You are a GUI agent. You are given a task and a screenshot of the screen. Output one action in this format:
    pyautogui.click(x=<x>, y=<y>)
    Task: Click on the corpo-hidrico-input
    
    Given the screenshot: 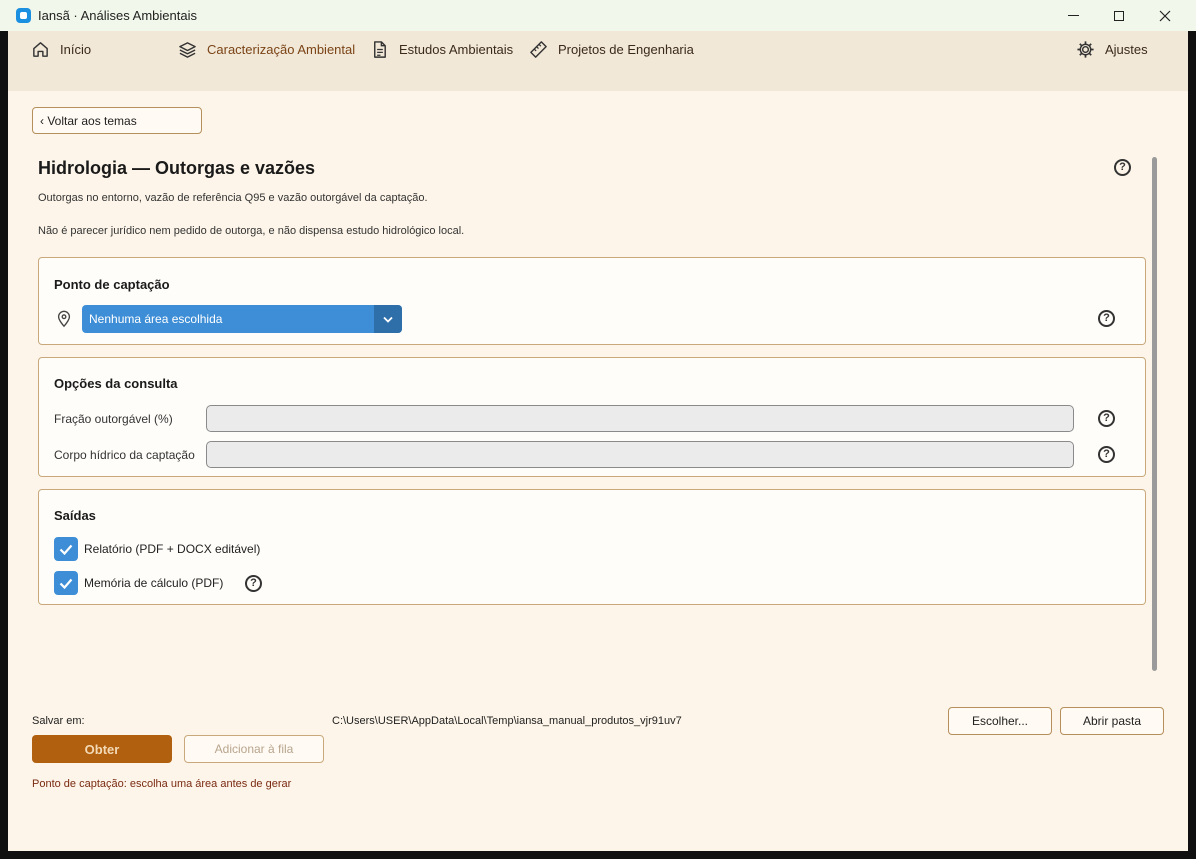 What is the action you would take?
    pyautogui.click(x=640, y=454)
    